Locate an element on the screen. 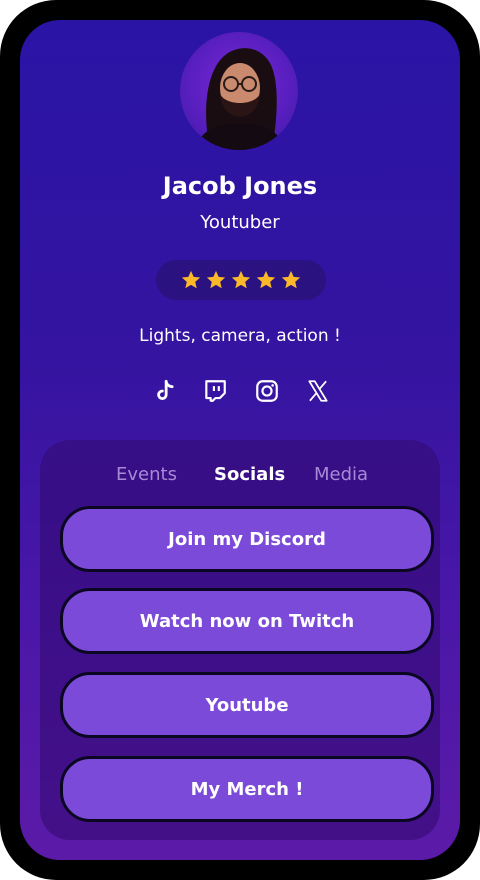  social-links is located at coordinates (241, 391).